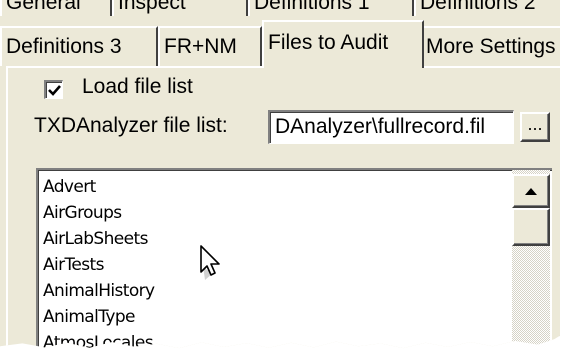 This screenshot has width=567, height=362. Describe the element at coordinates (137, 86) in the screenshot. I see `load-file-list-label: Load file list` at that location.